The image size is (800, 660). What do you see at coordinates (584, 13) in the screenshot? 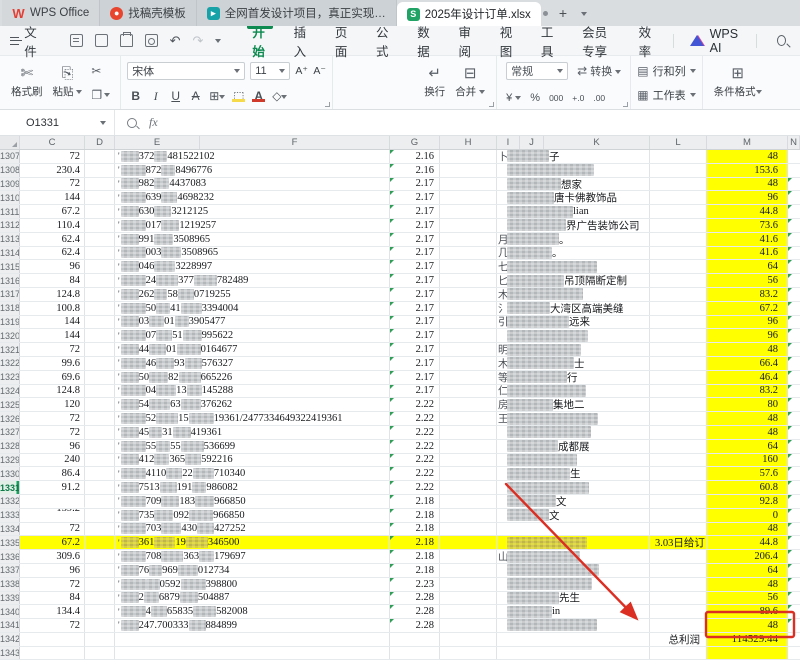
I see `tab-list-chevron-icon` at bounding box center [584, 13].